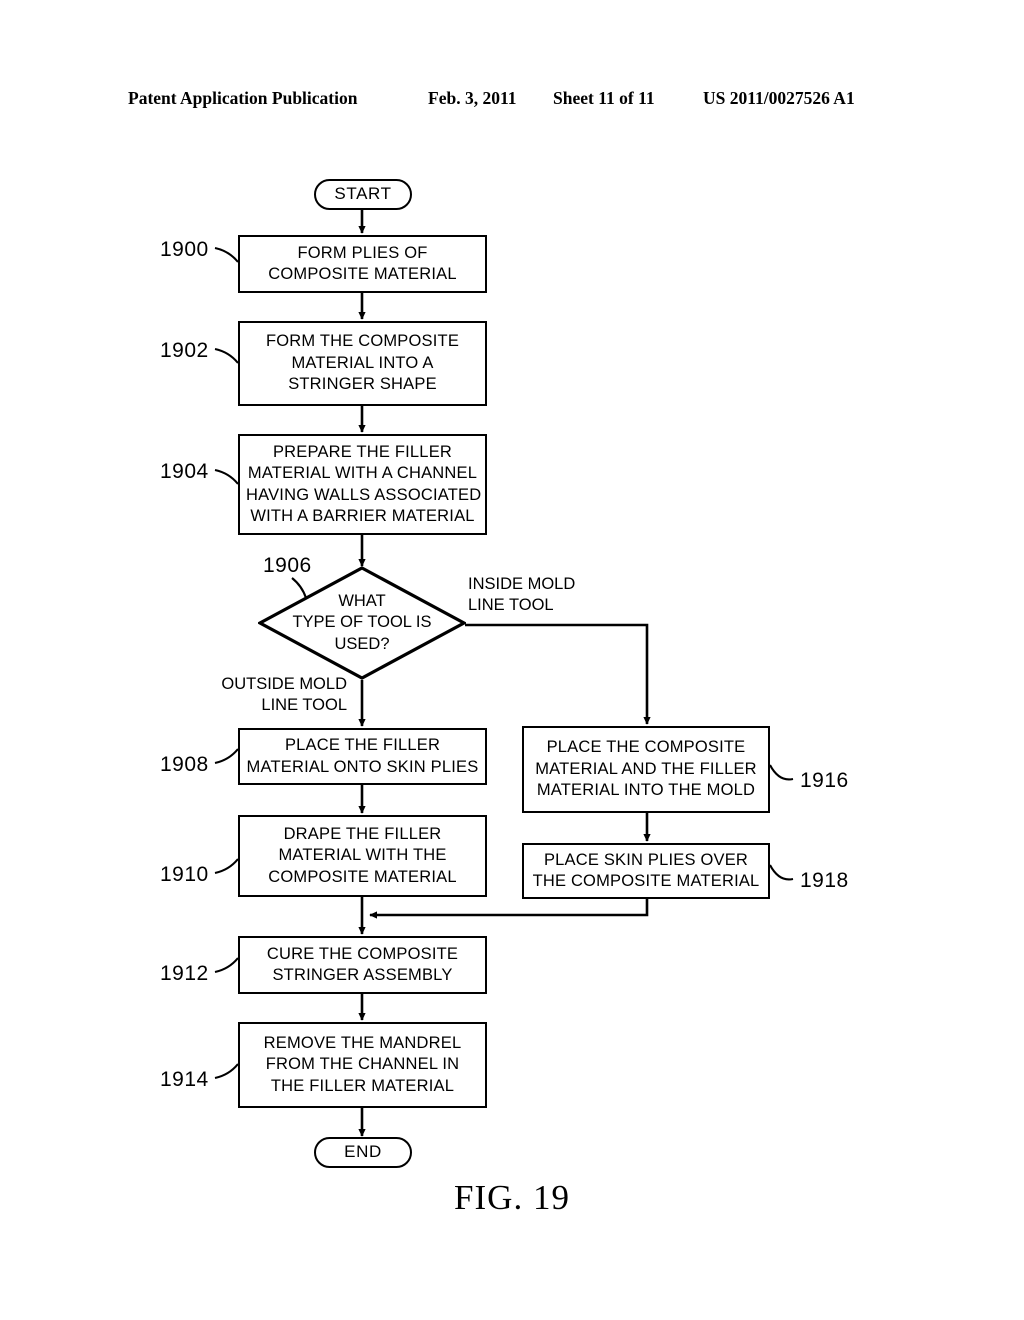  Describe the element at coordinates (472, 98) in the screenshot. I see `publication-date: Feb. 3, 2011` at that location.